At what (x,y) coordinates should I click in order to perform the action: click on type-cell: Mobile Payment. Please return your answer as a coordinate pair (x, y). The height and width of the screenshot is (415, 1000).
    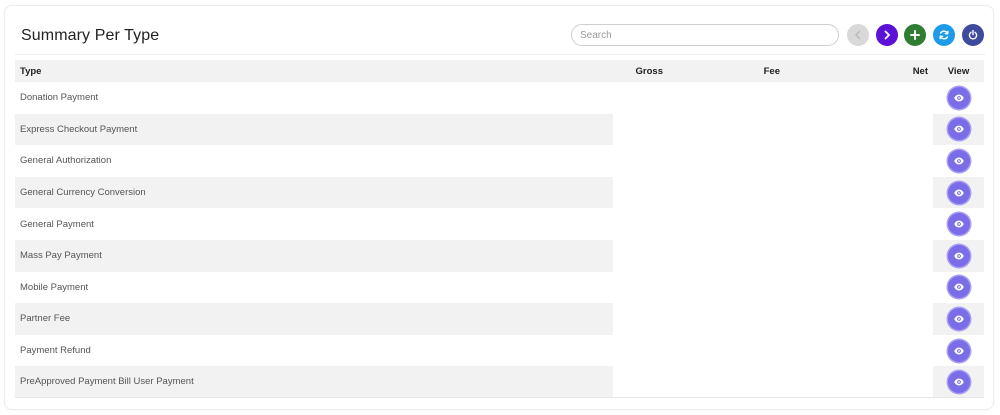
    Looking at the image, I should click on (54, 287).